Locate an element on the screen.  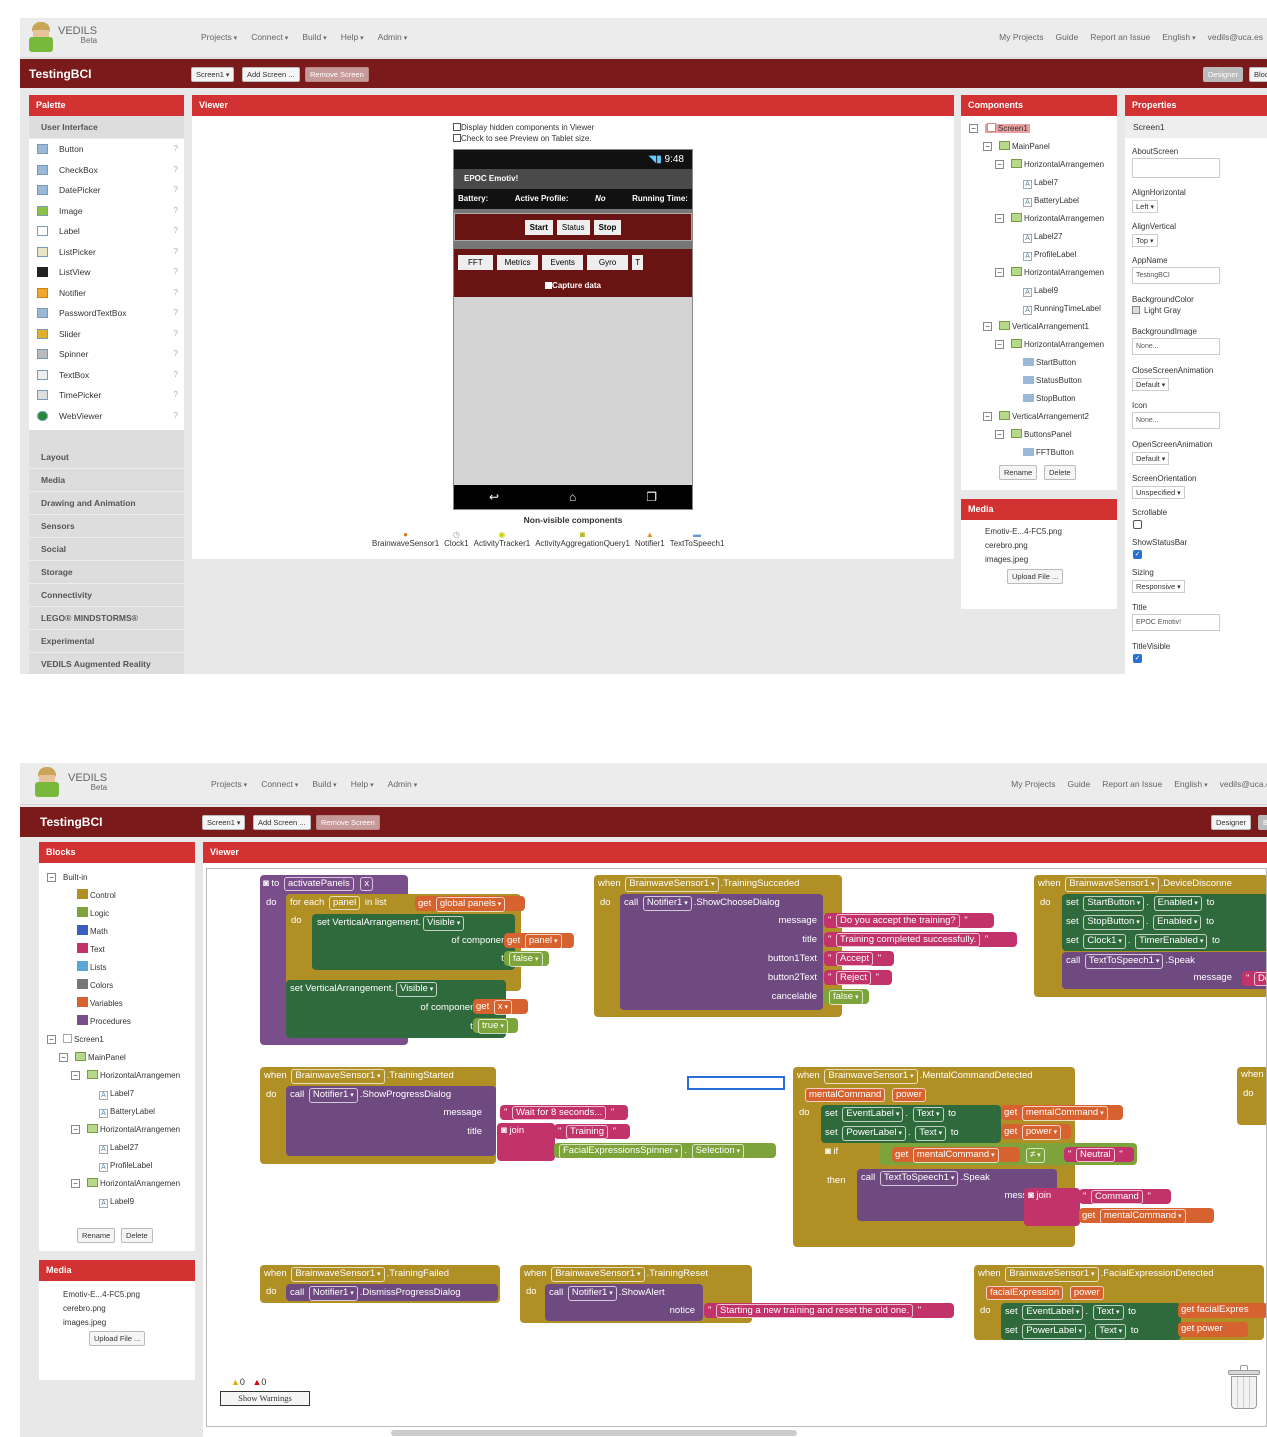
tree-label27: A Label27 is located at coordinates (1036, 237).